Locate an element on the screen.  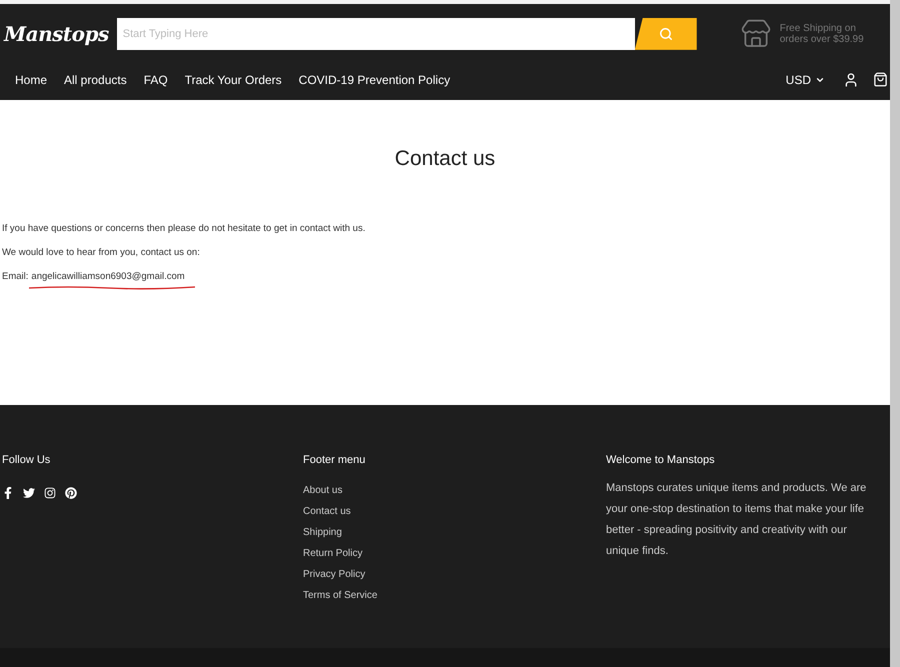
search-button is located at coordinates (665, 34).